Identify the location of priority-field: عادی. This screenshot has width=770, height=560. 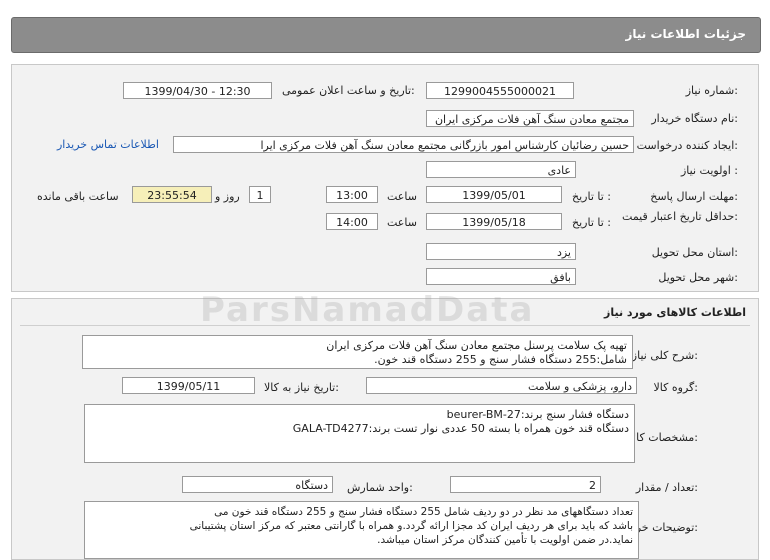
(501, 169).